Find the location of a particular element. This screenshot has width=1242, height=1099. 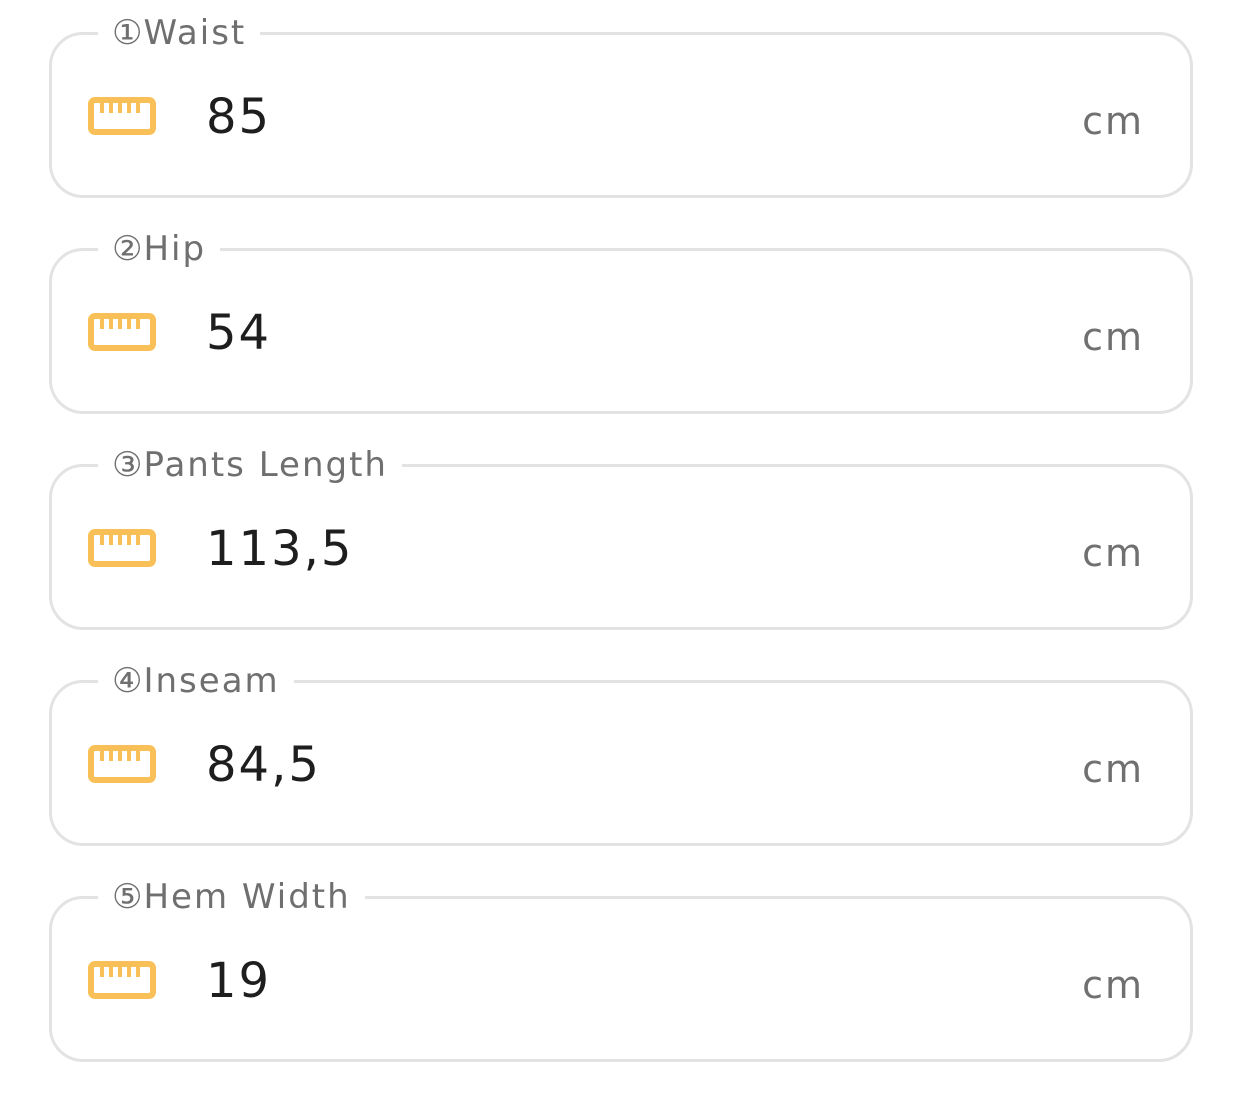

field-label: ④ Inseam is located at coordinates (196, 681).